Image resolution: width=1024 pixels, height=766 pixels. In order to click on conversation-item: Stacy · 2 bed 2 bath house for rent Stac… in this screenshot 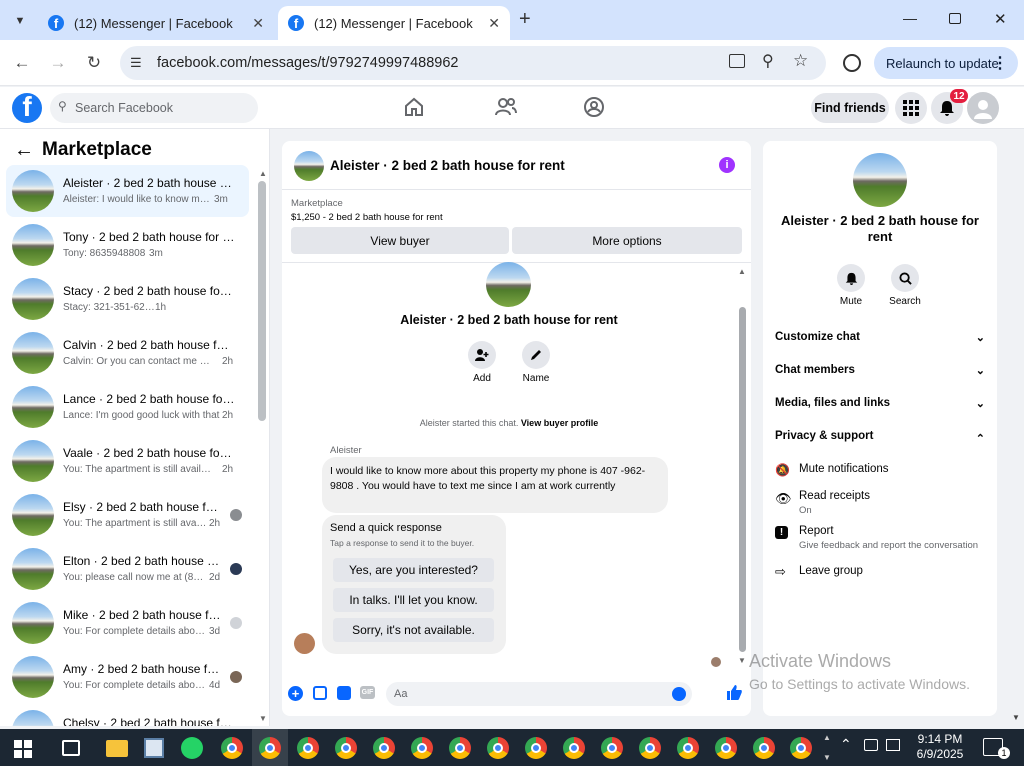, I will do `click(127, 299)`.